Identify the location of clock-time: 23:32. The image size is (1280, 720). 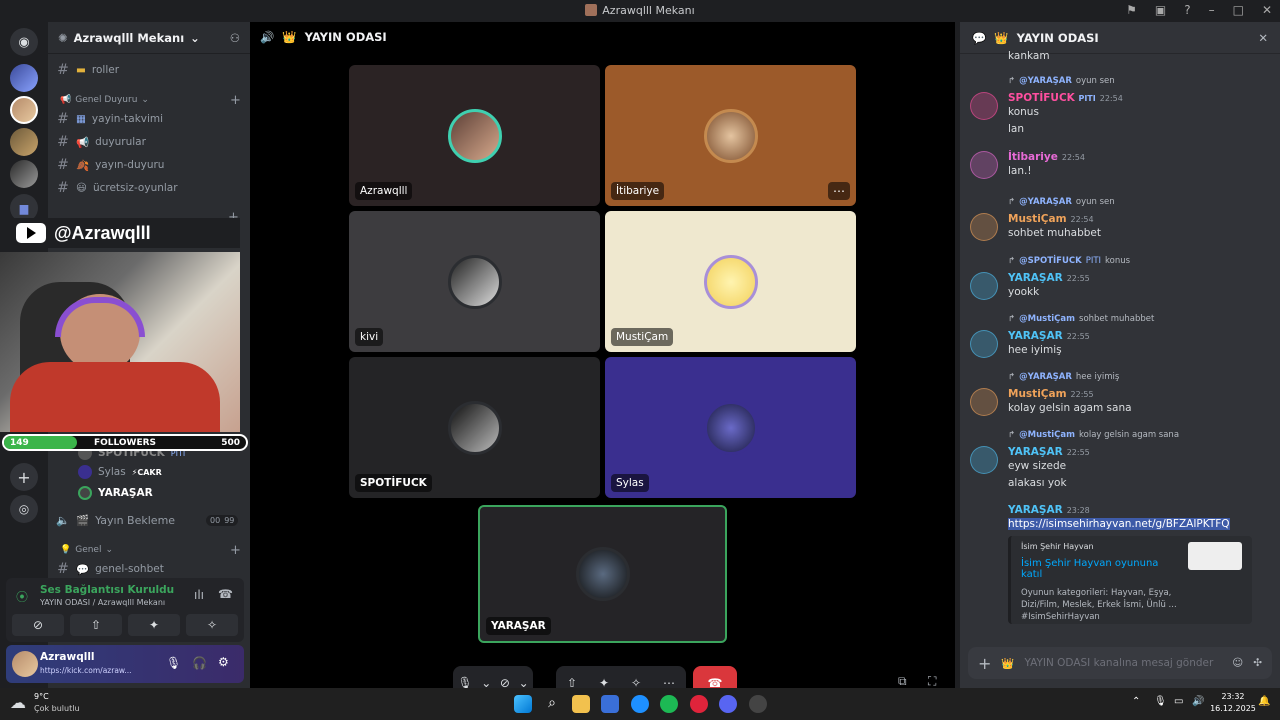
(1233, 696).